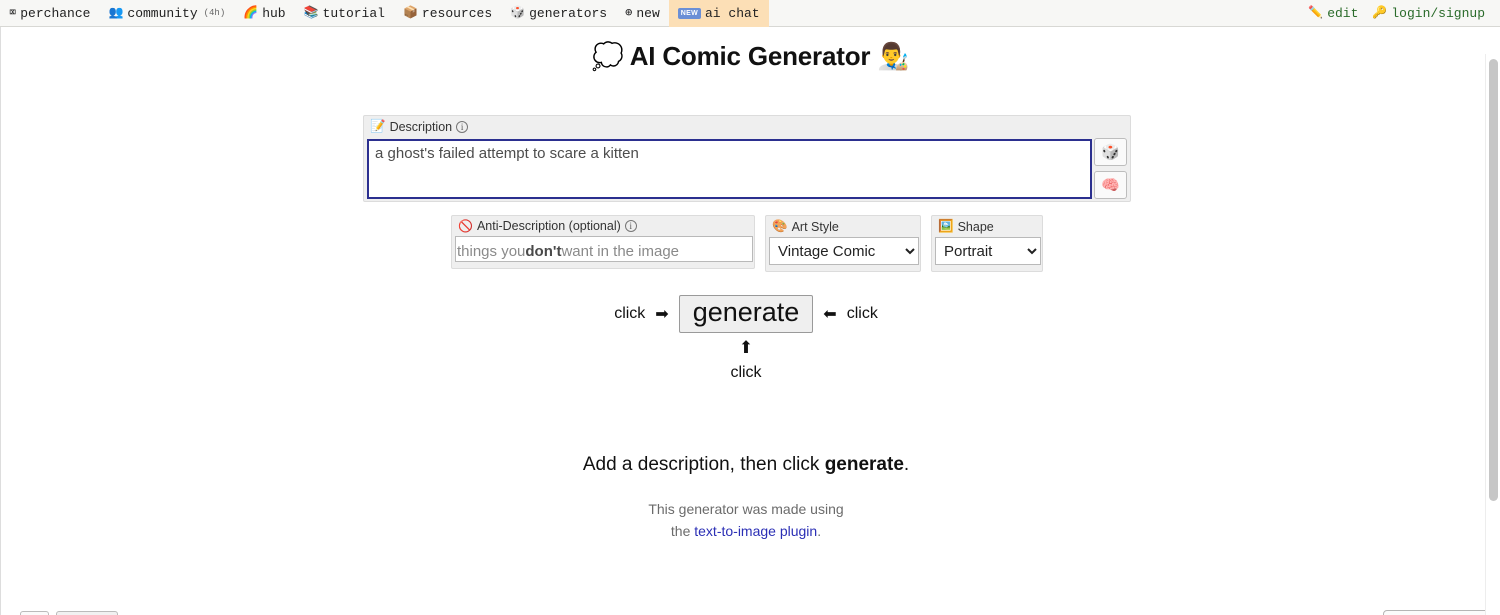 The width and height of the screenshot is (1500, 615). I want to click on page-title-text: AI Comic Generator, so click(750, 56).